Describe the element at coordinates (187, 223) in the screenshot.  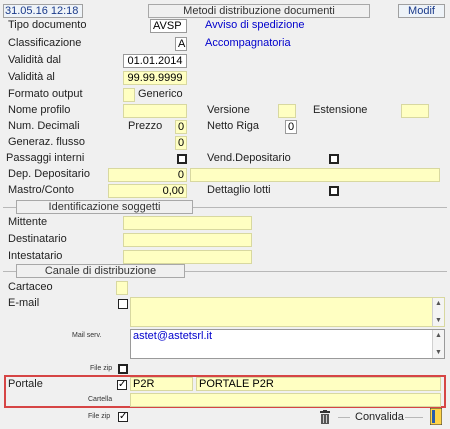
I see `mittente-field` at that location.